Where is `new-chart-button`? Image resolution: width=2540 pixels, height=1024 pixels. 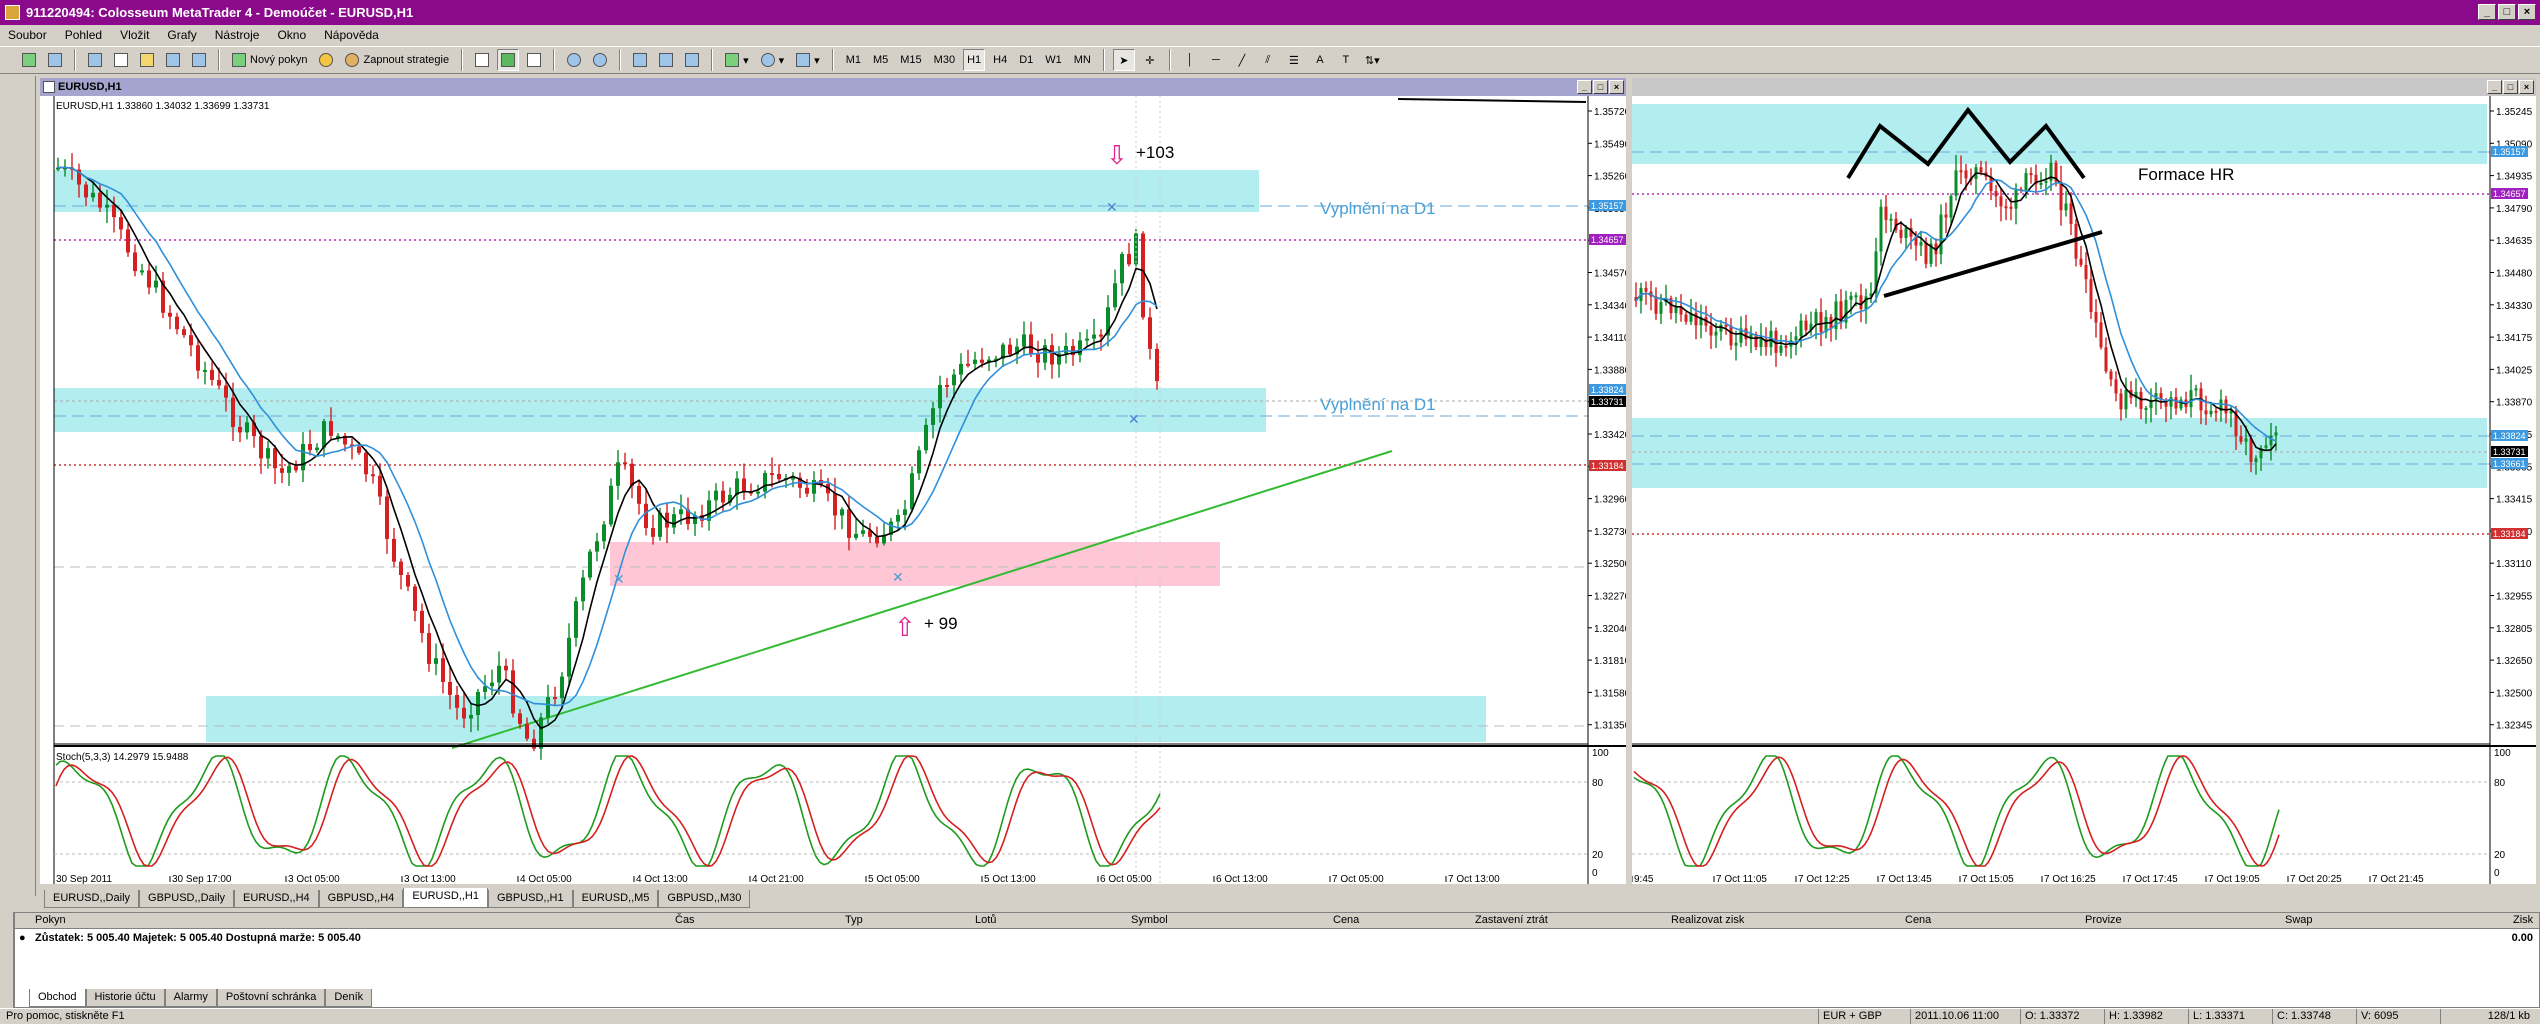
new-chart-button is located at coordinates (29, 60).